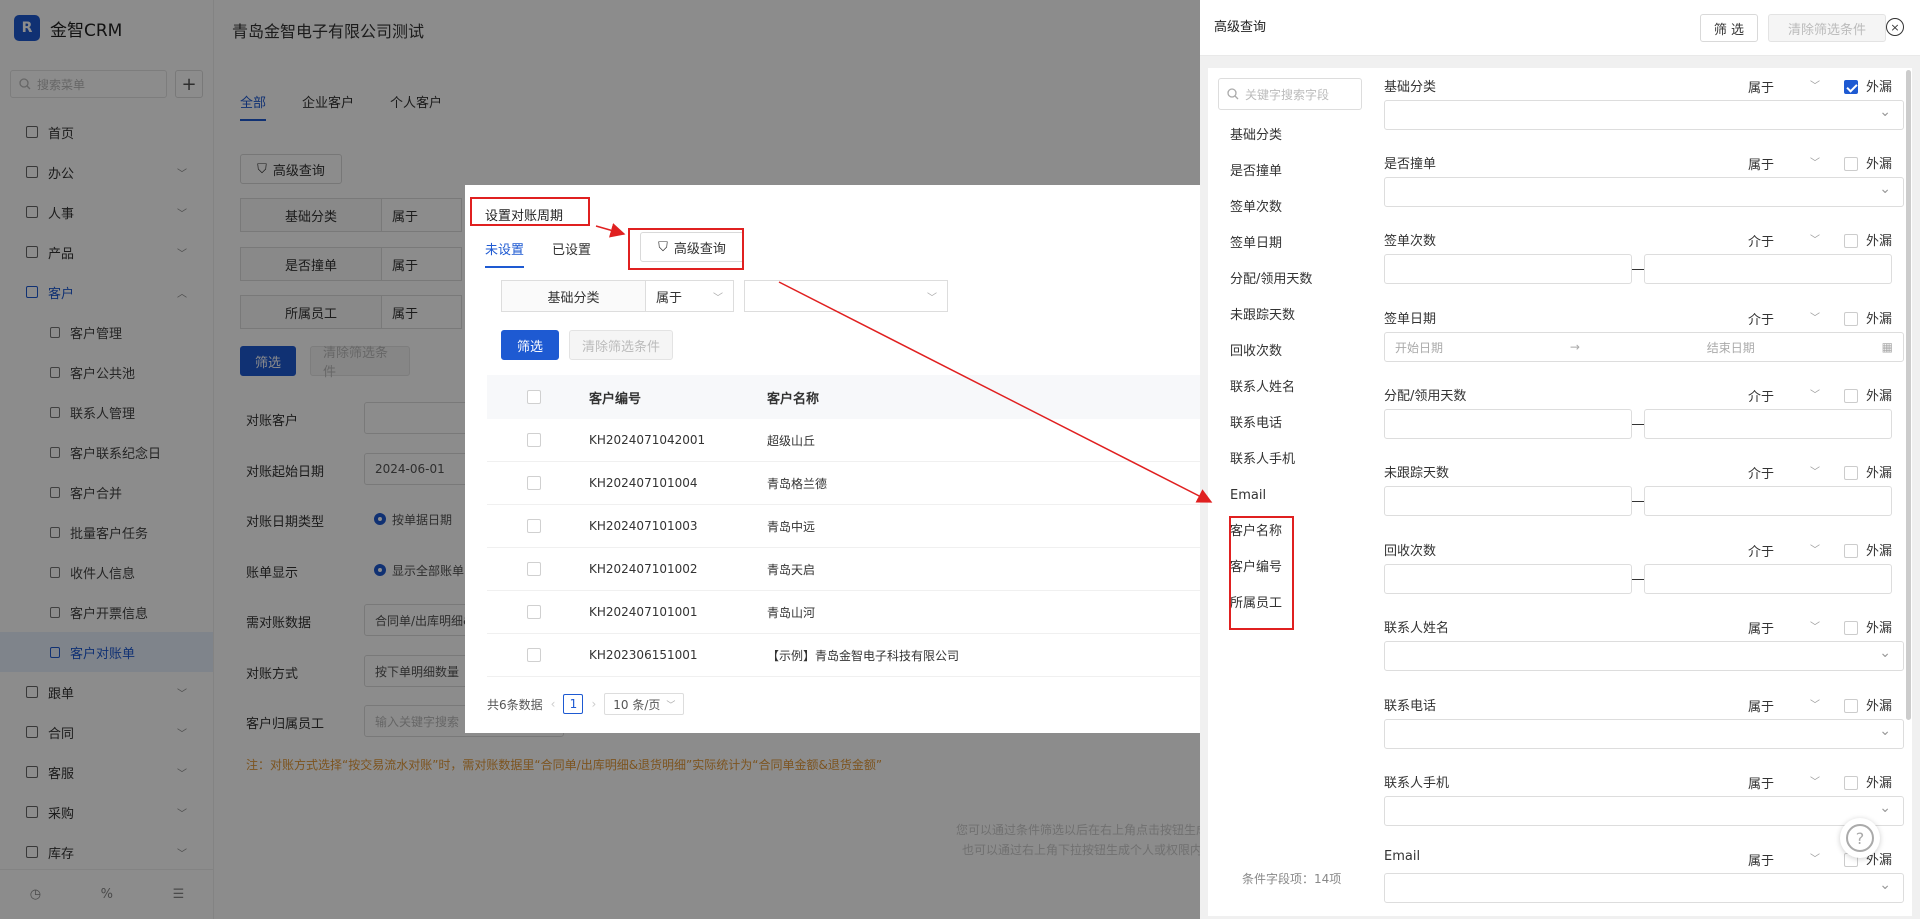  What do you see at coordinates (505, 253) in the screenshot?
I see `tab-unset: 未设置` at bounding box center [505, 253].